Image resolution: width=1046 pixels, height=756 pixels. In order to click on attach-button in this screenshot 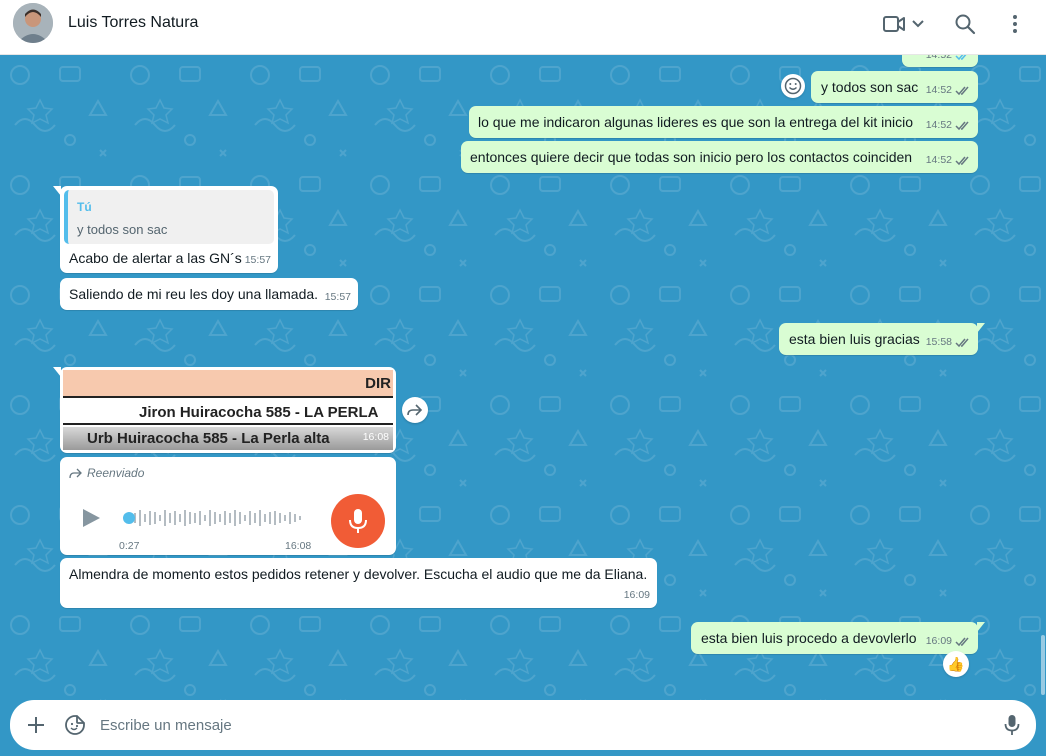, I will do `click(36, 725)`.